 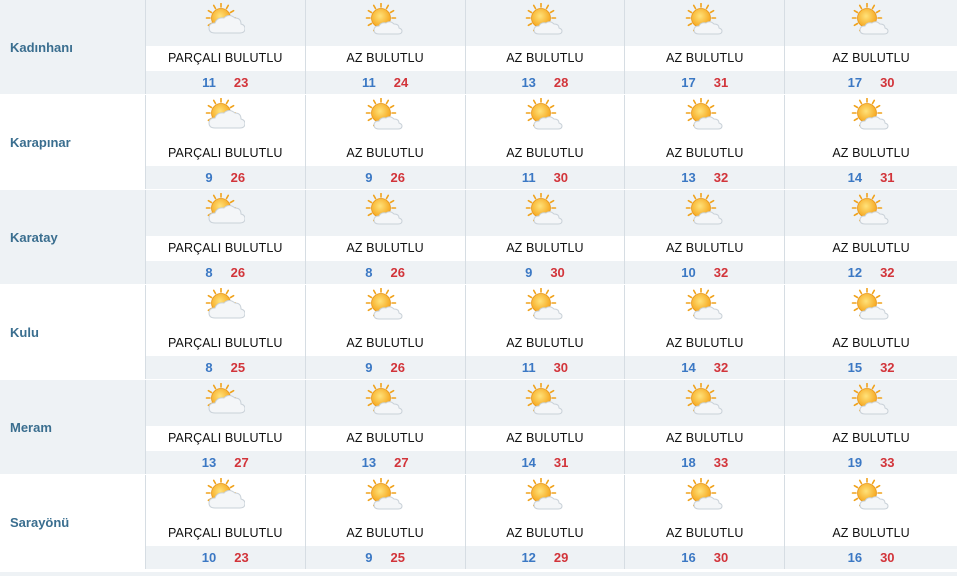 What do you see at coordinates (73, 237) in the screenshot?
I see `city-name: Karatay` at bounding box center [73, 237].